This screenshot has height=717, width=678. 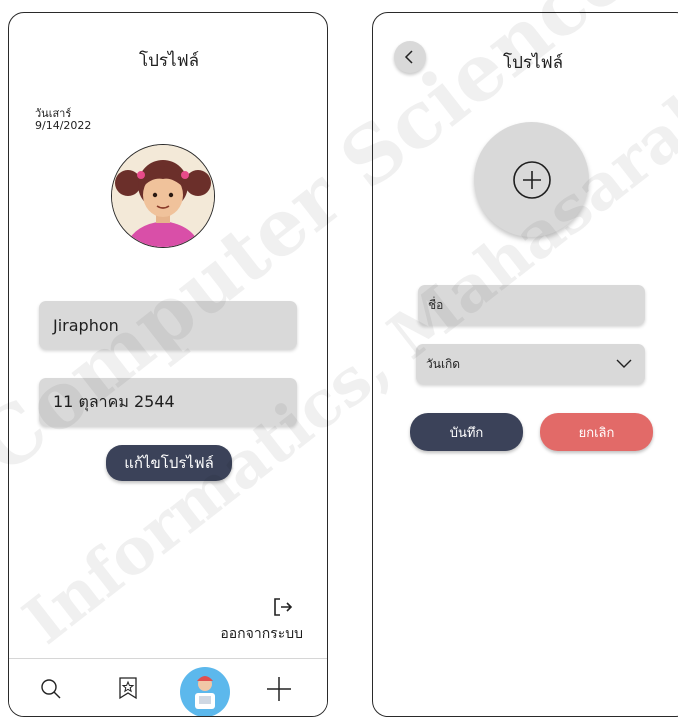 I want to click on nav-profile, so click(x=205, y=691).